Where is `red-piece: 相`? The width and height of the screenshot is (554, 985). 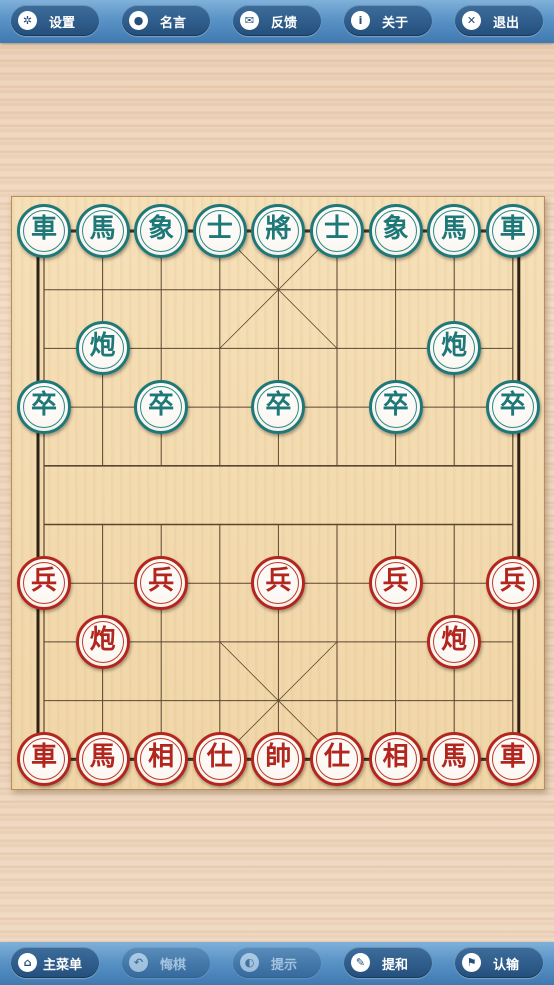
red-piece: 相 is located at coordinates (395, 759).